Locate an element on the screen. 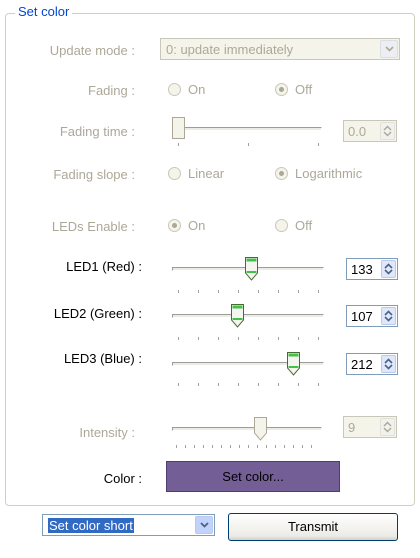 Image resolution: width=420 pixels, height=558 pixels. led3-value: 212 is located at coordinates (362, 364).